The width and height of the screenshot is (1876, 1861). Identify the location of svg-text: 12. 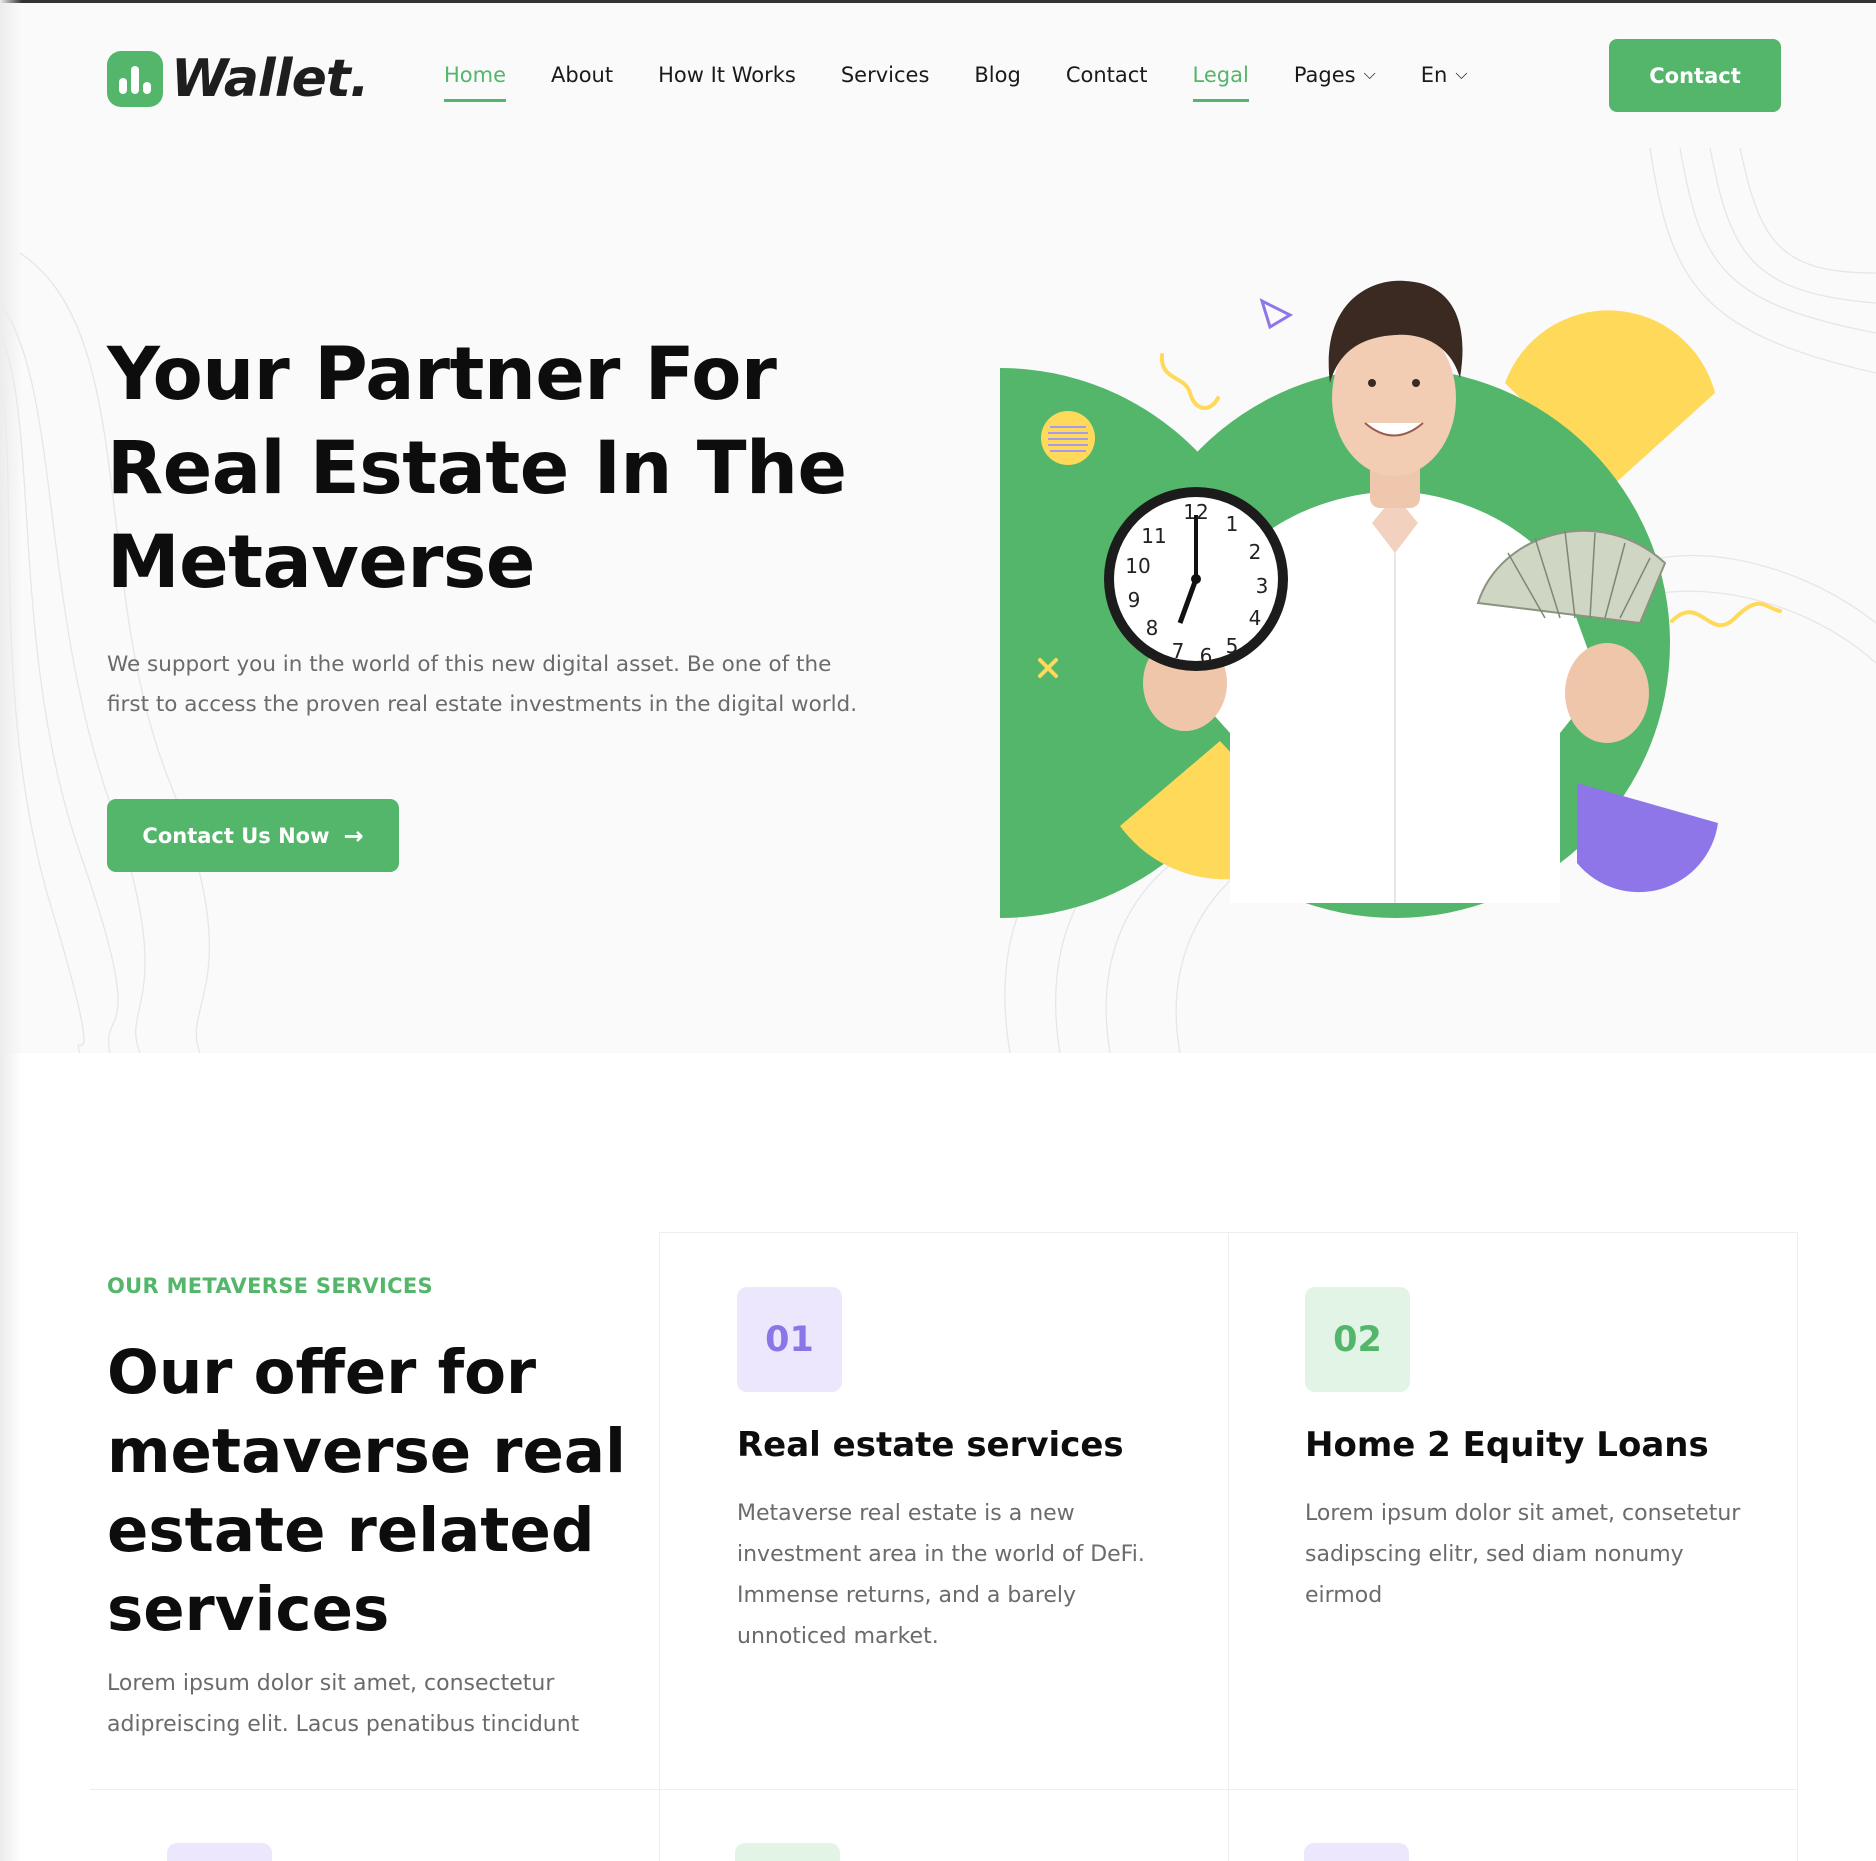
(1195, 512).